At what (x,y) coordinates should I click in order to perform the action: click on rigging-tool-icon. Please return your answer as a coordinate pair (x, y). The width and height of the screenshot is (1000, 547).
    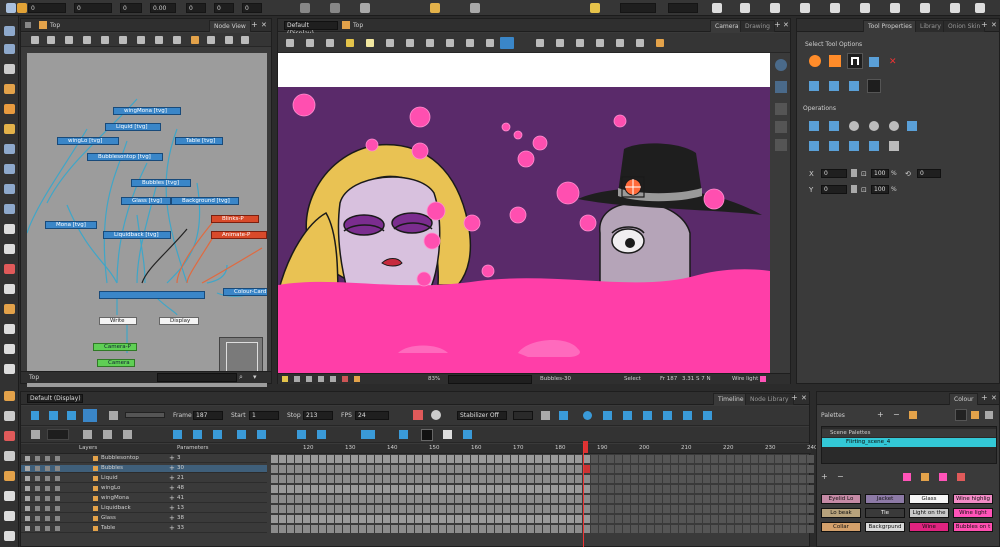
    Looking at the image, I should click on (9, 416).